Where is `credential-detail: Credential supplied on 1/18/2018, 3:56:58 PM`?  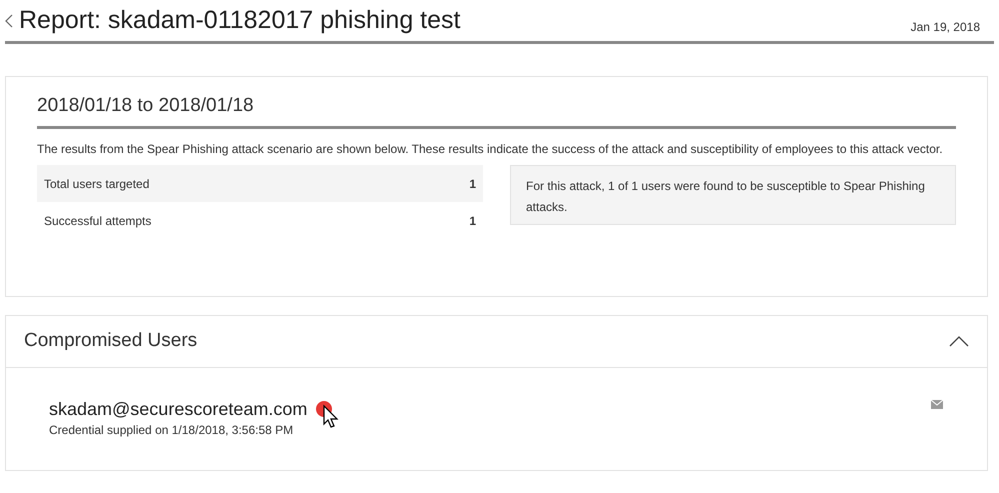
credential-detail: Credential supplied on 1/18/2018, 3:56:58 PM is located at coordinates (171, 430).